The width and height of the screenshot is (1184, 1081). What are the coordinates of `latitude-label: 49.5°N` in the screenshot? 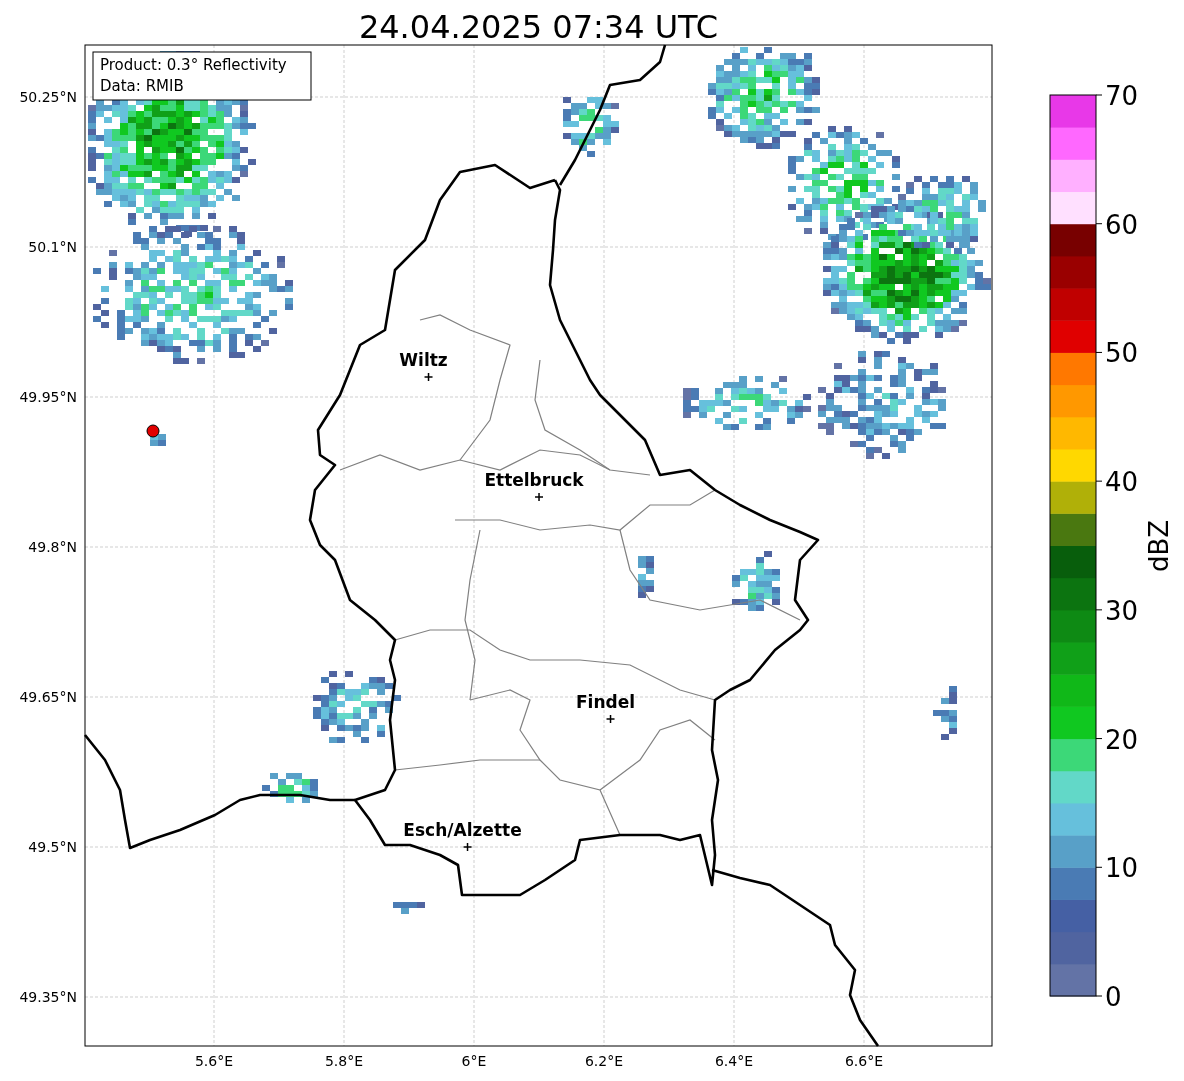 It's located at (52, 847).